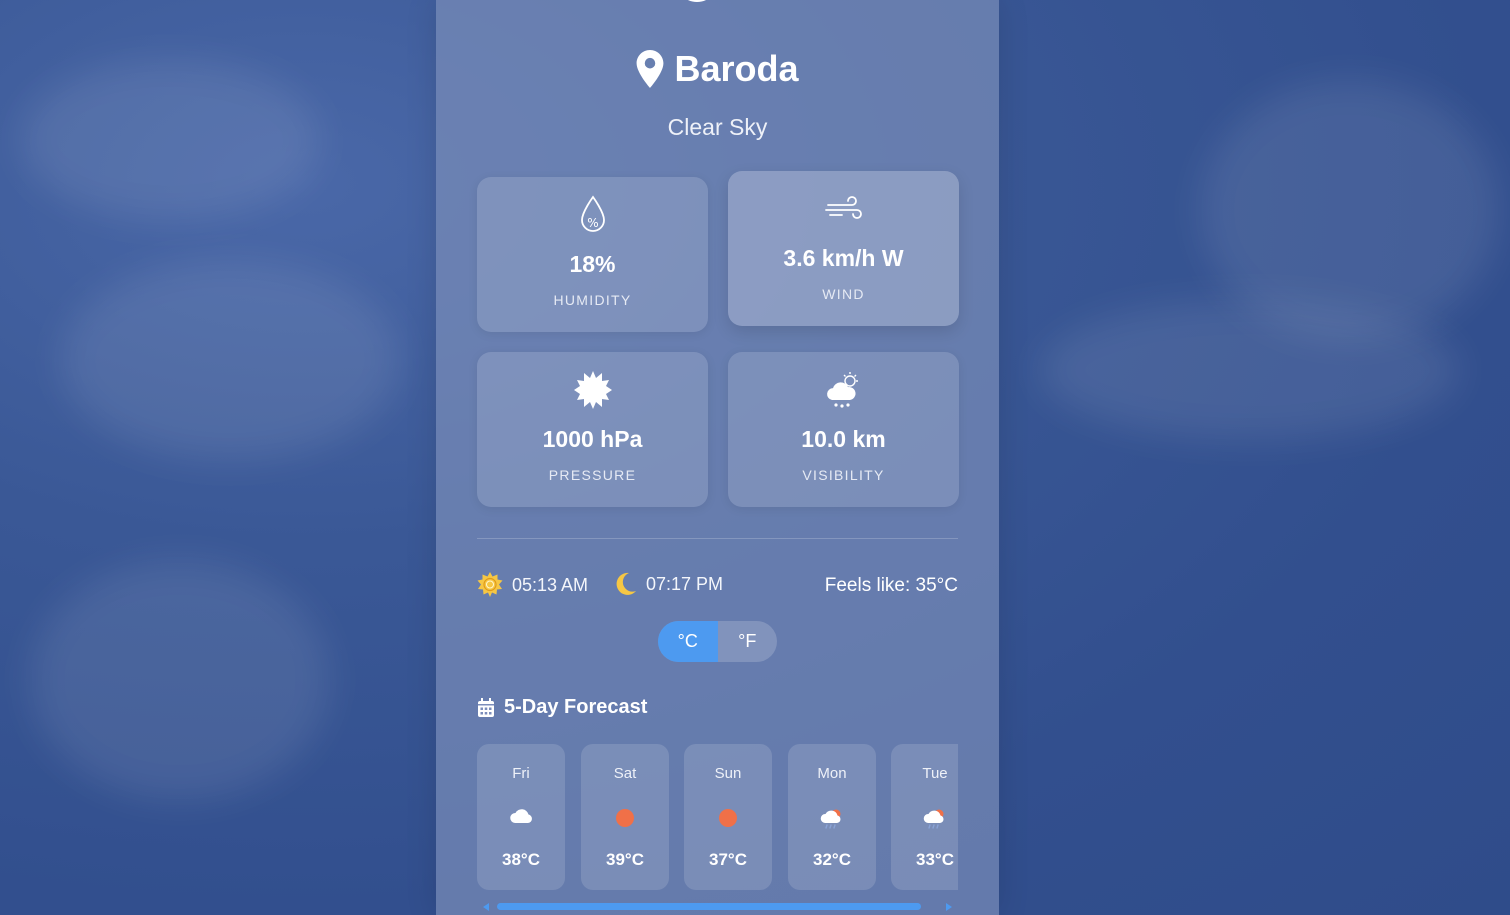 The image size is (1510, 915). What do you see at coordinates (592, 264) in the screenshot?
I see `humidity-value: 18%` at bounding box center [592, 264].